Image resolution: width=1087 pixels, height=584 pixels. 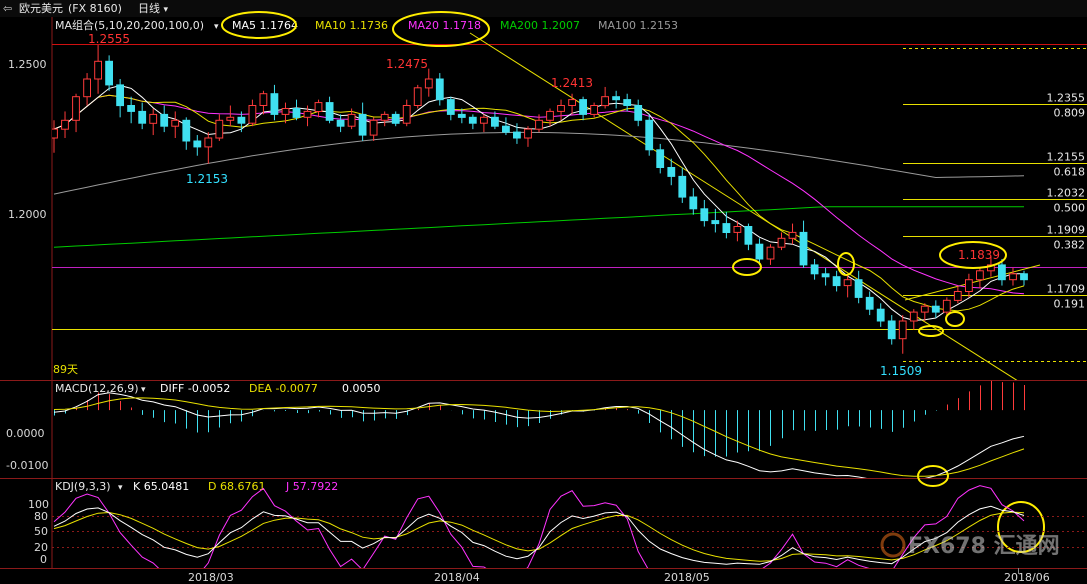 What do you see at coordinates (83, 486) in the screenshot?
I see `kdj-label: KDJ(9,3,3)` at bounding box center [83, 486].